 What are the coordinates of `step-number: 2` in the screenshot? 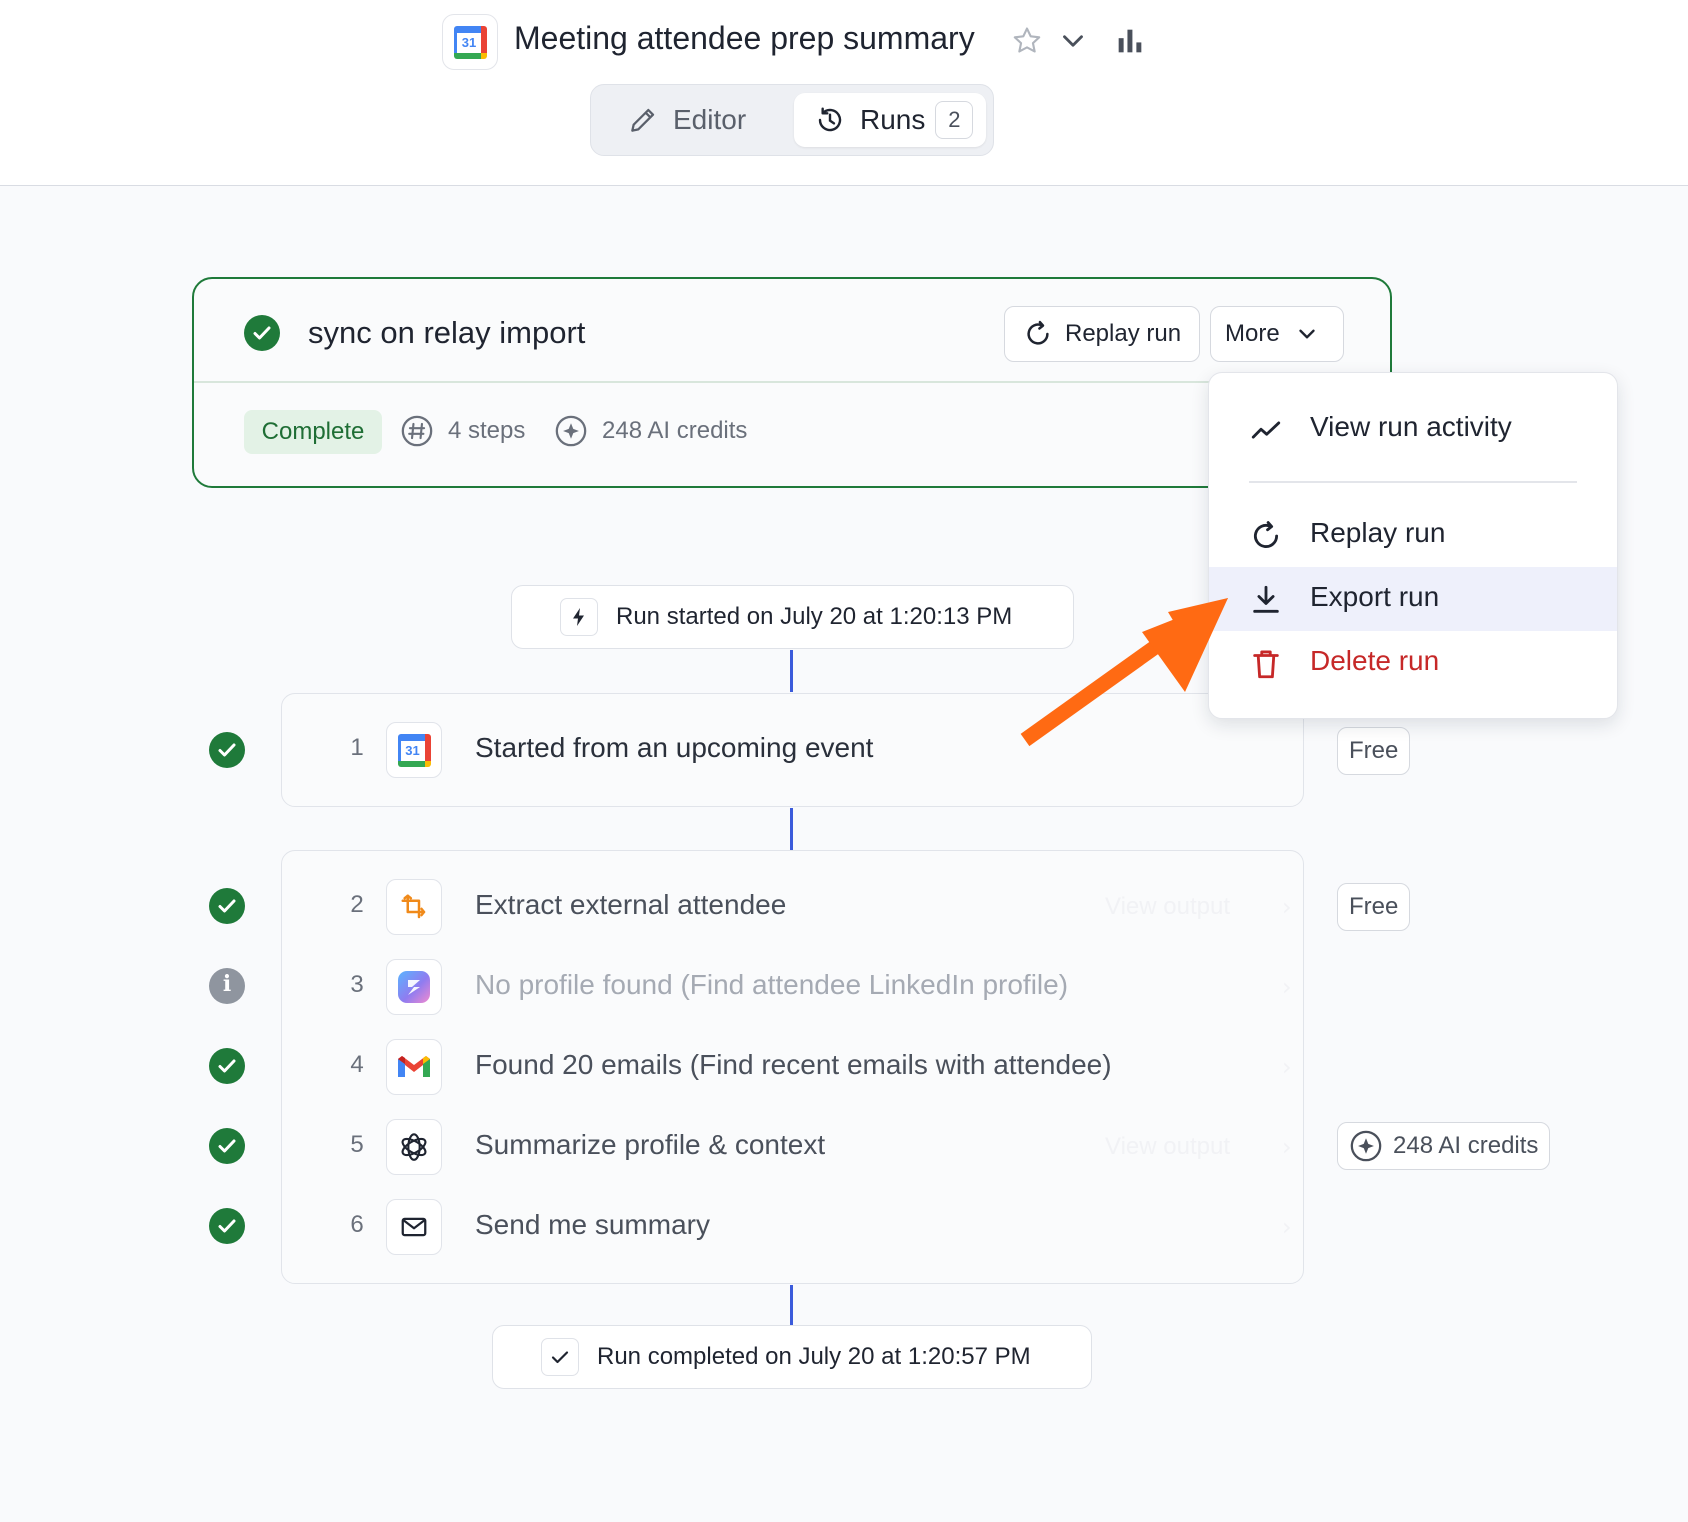 It's located at (357, 904).